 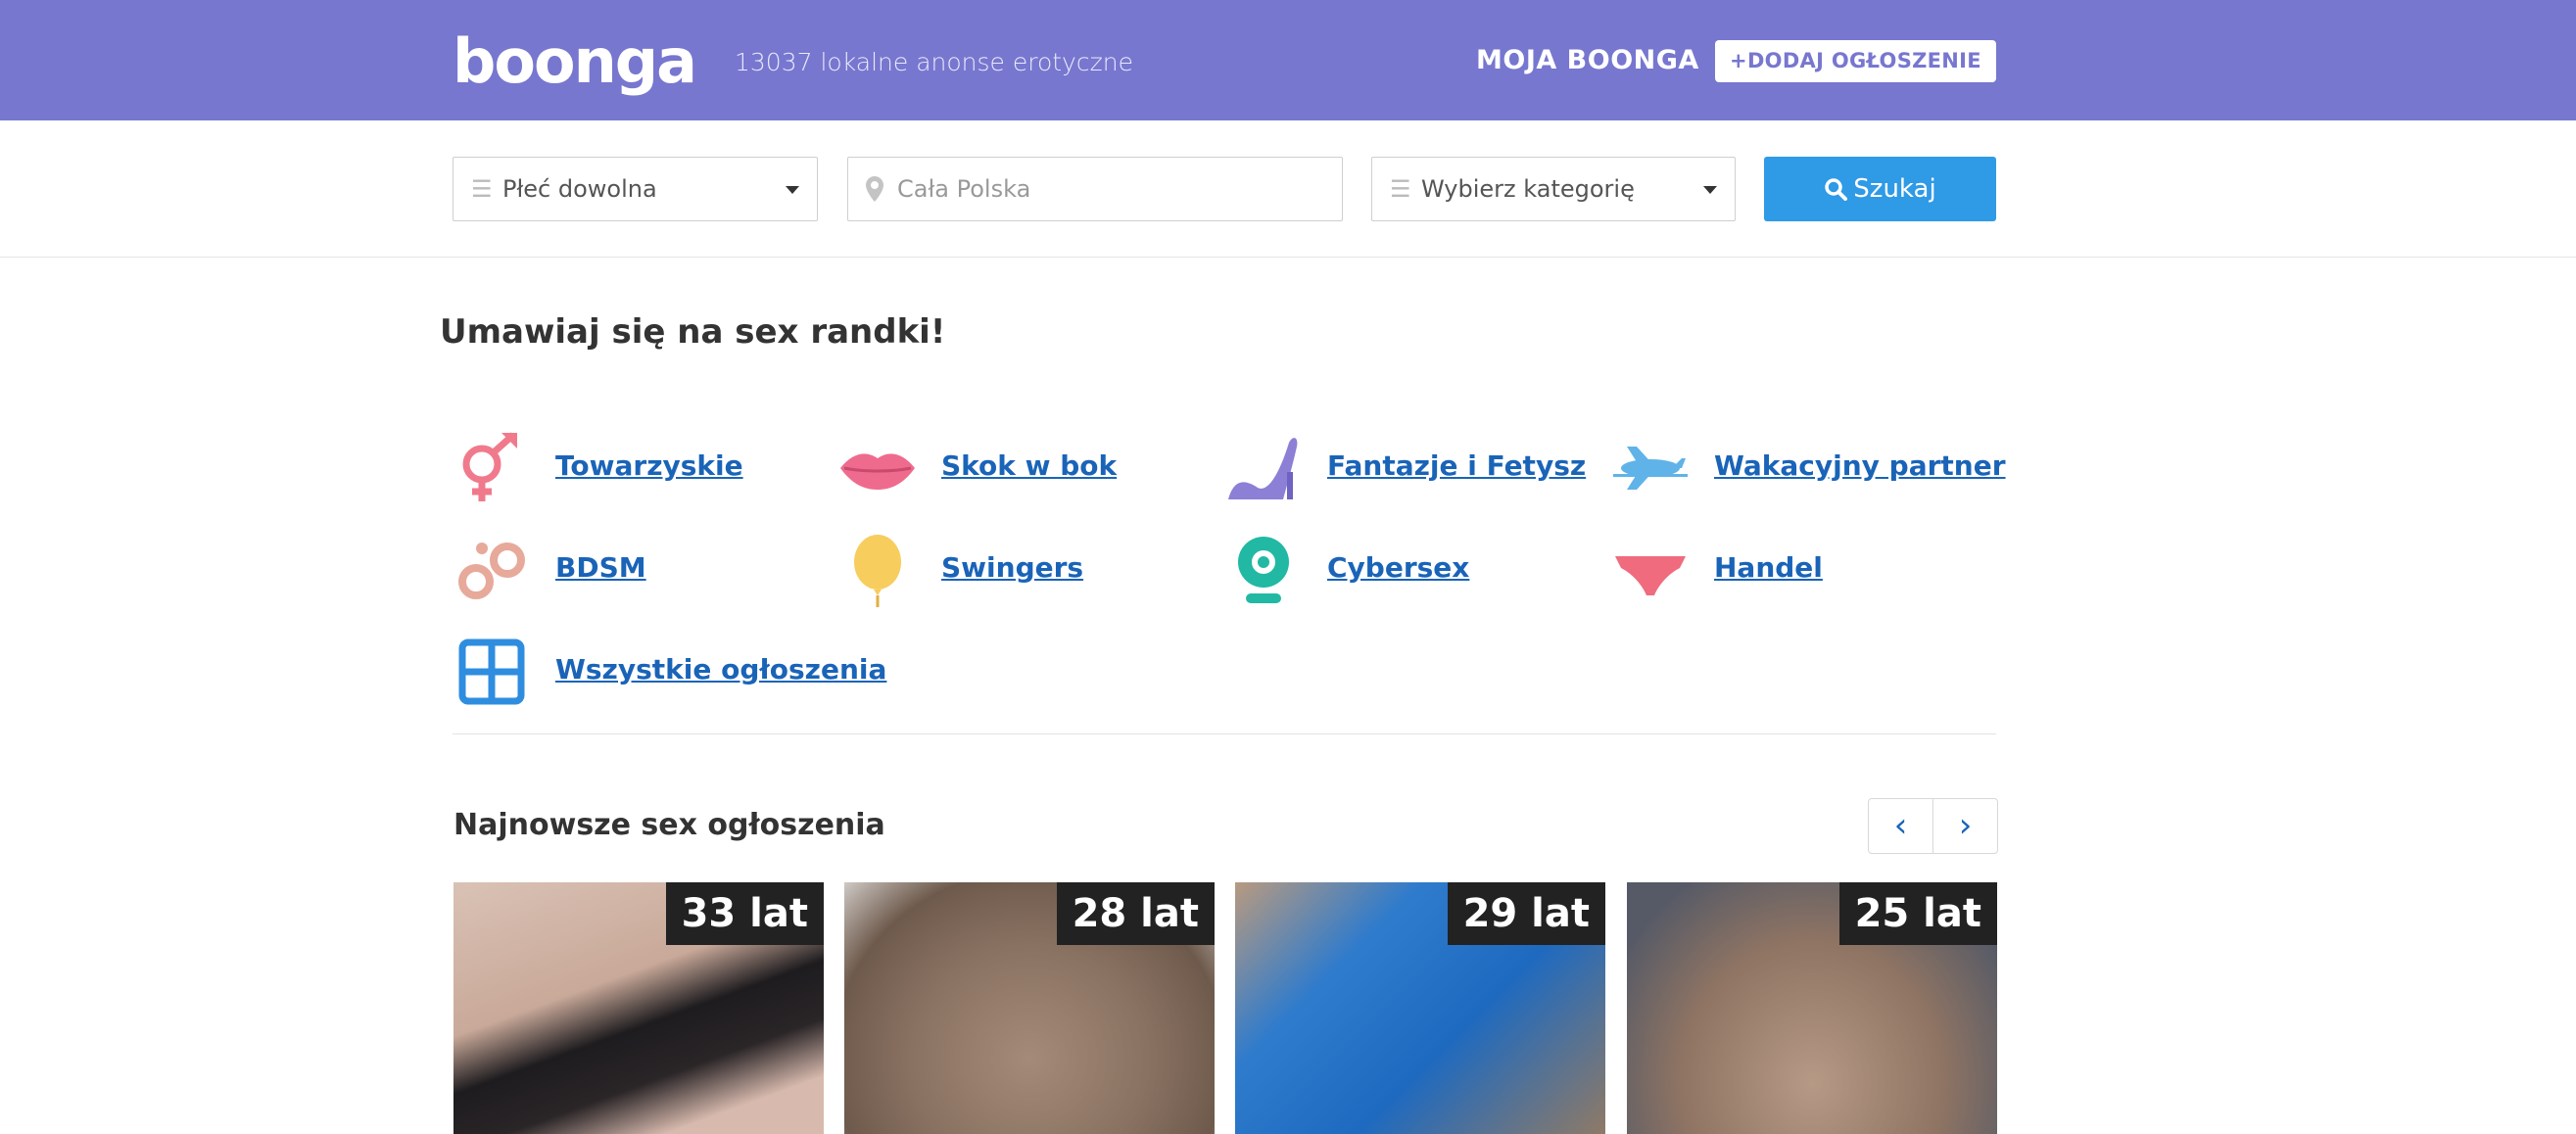 I want to click on search-button: Szukaj, so click(x=1880, y=189).